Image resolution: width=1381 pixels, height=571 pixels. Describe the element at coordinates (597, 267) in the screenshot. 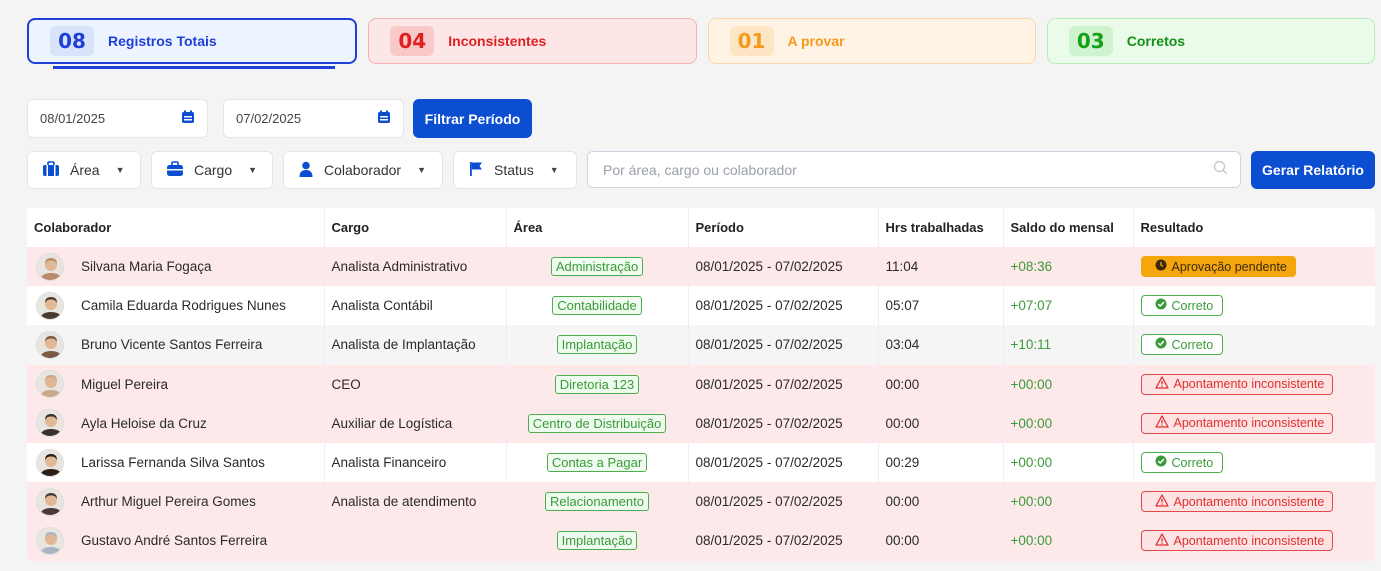

I see `cell-area: Administração` at that location.